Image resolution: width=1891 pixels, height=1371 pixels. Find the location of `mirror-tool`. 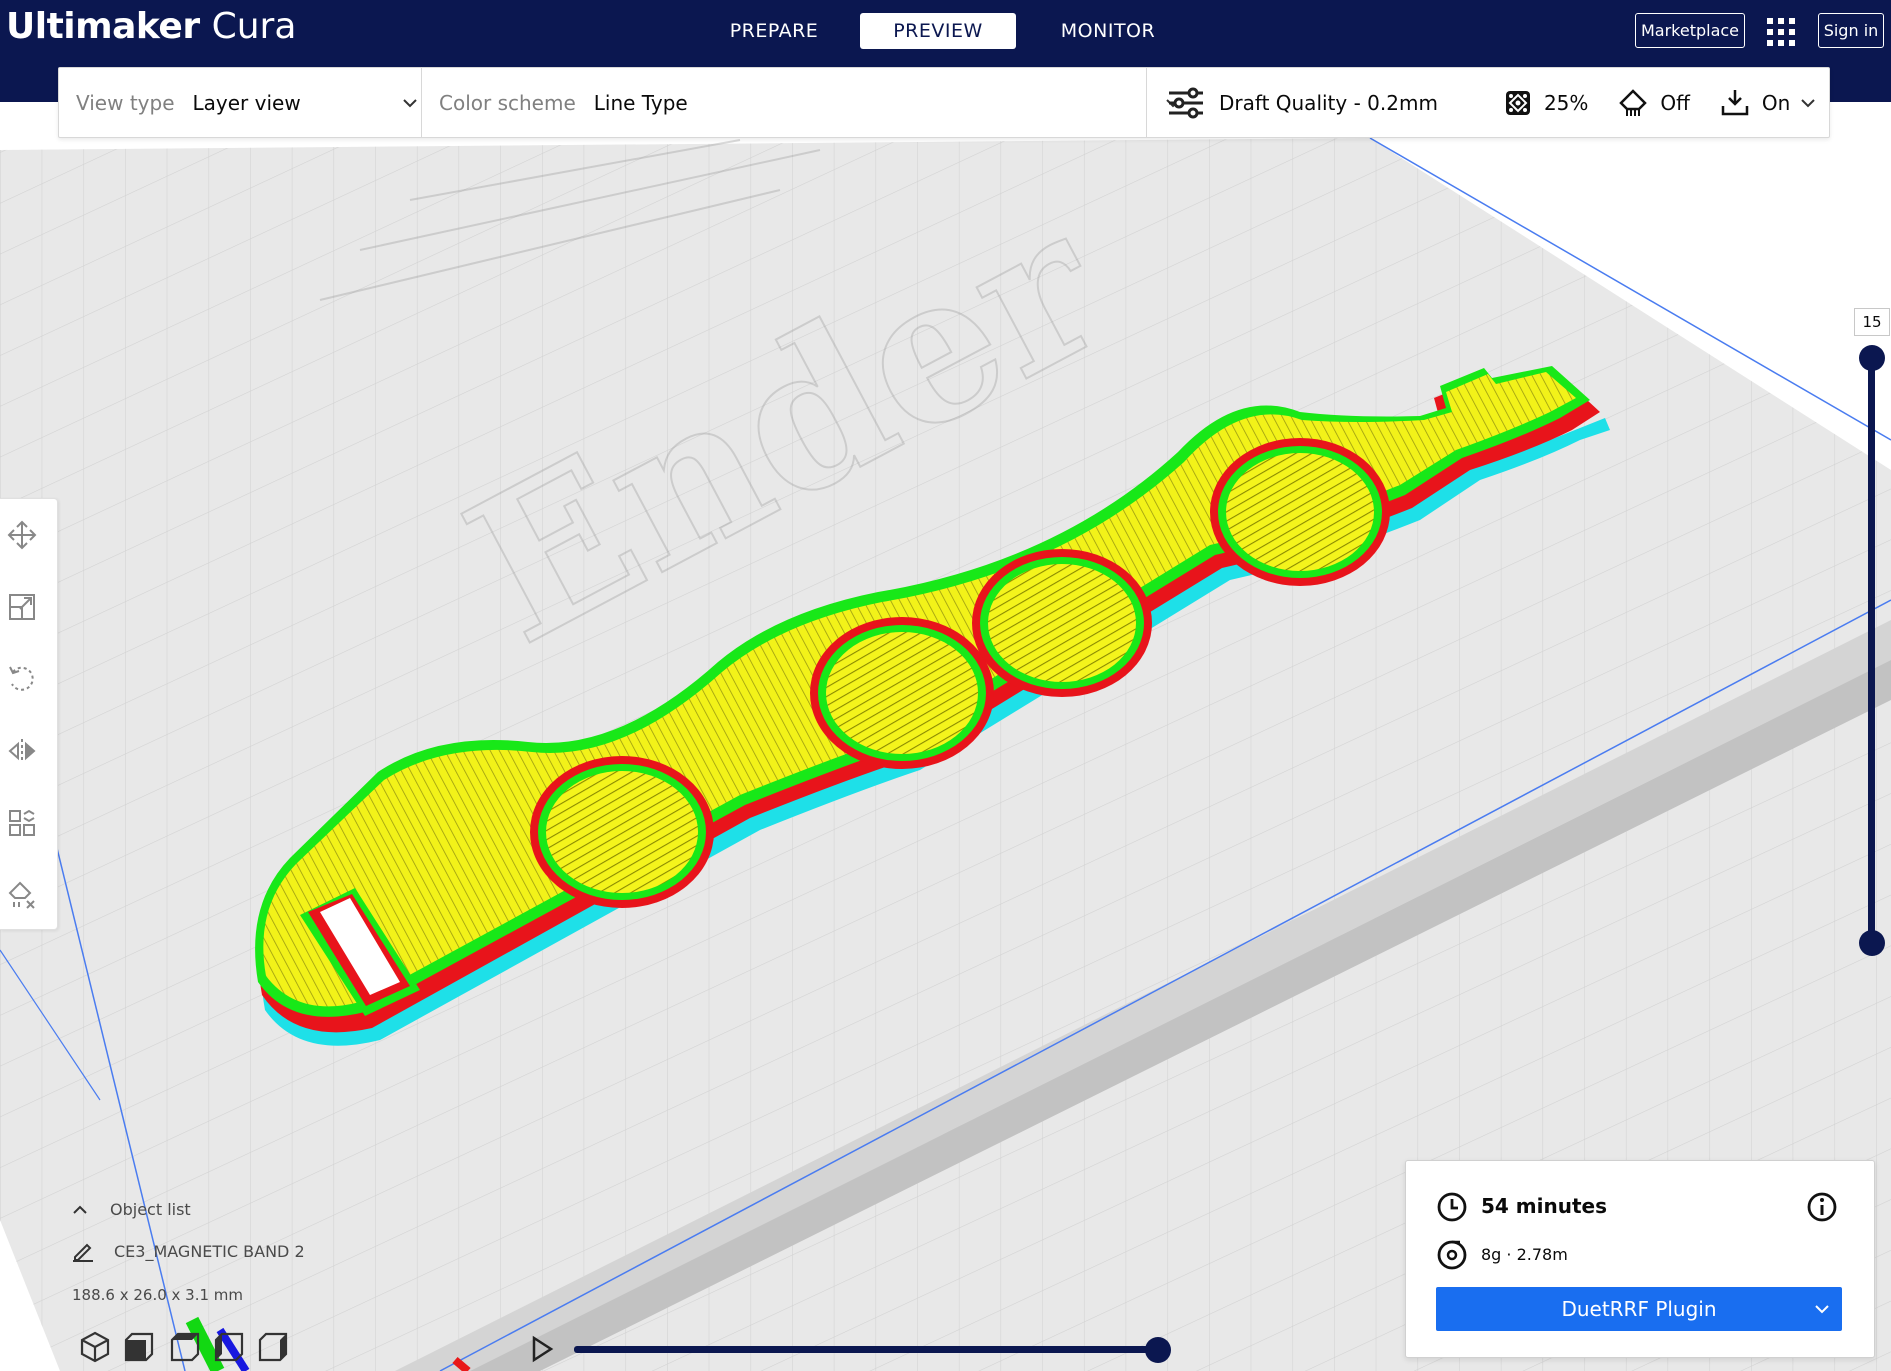

mirror-tool is located at coordinates (22, 751).